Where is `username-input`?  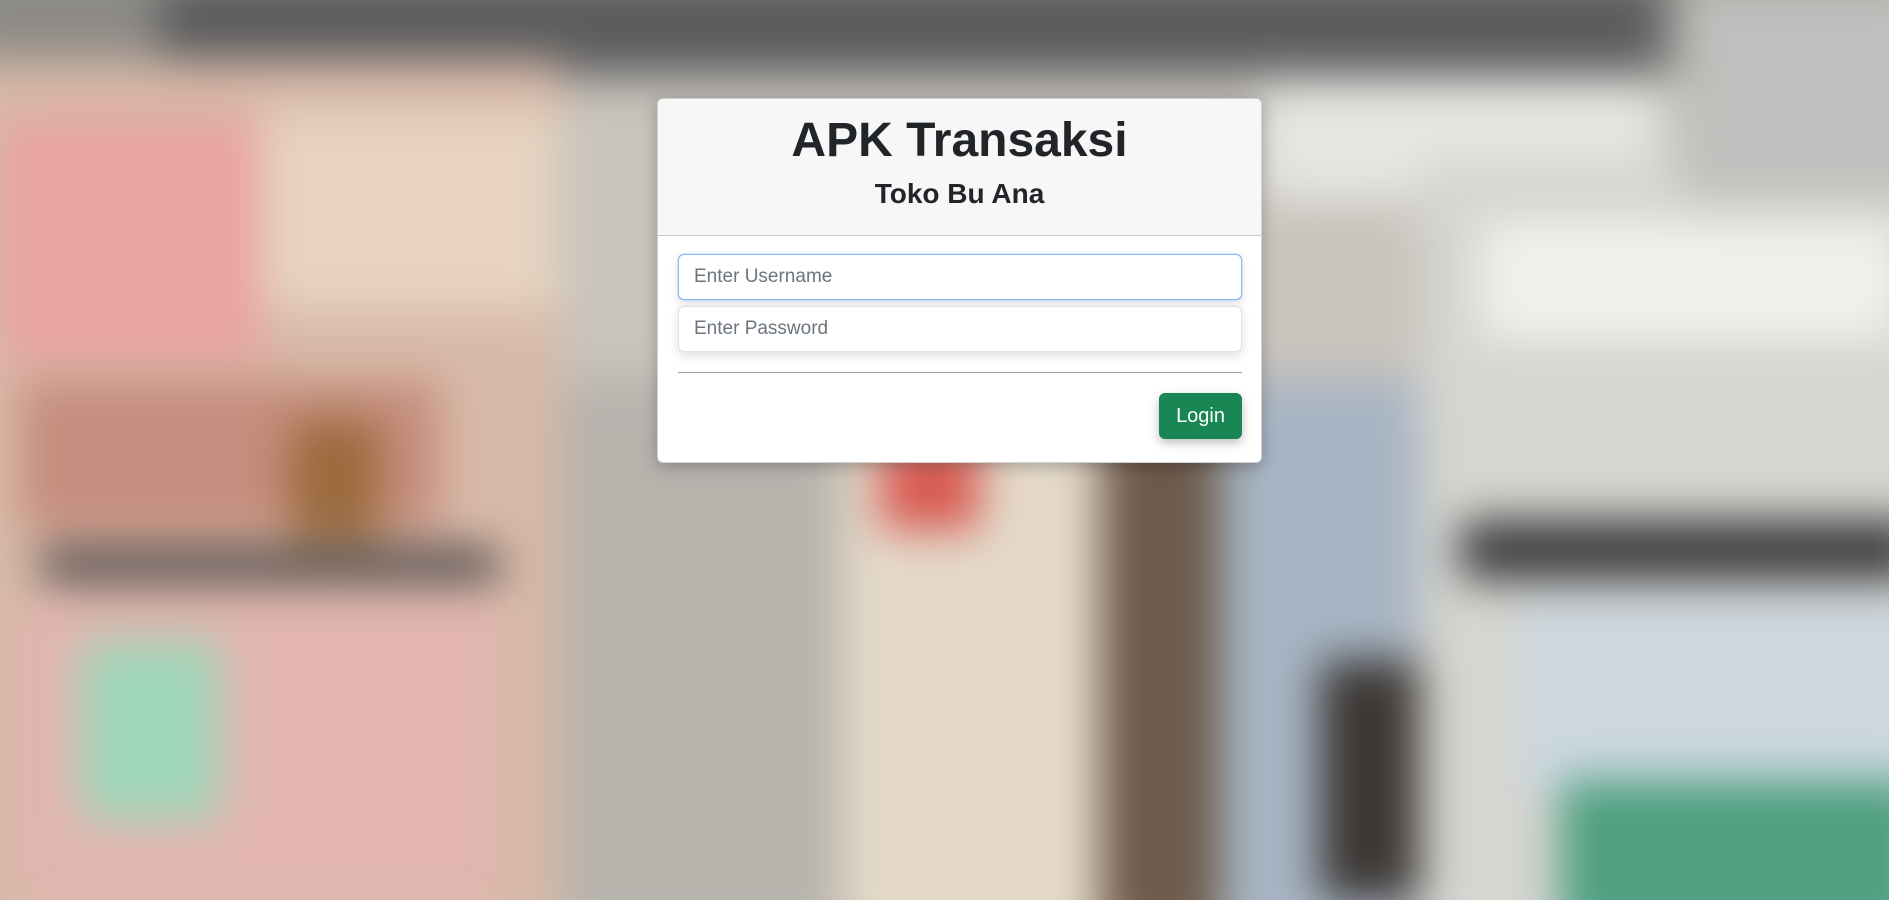
username-input is located at coordinates (960, 277).